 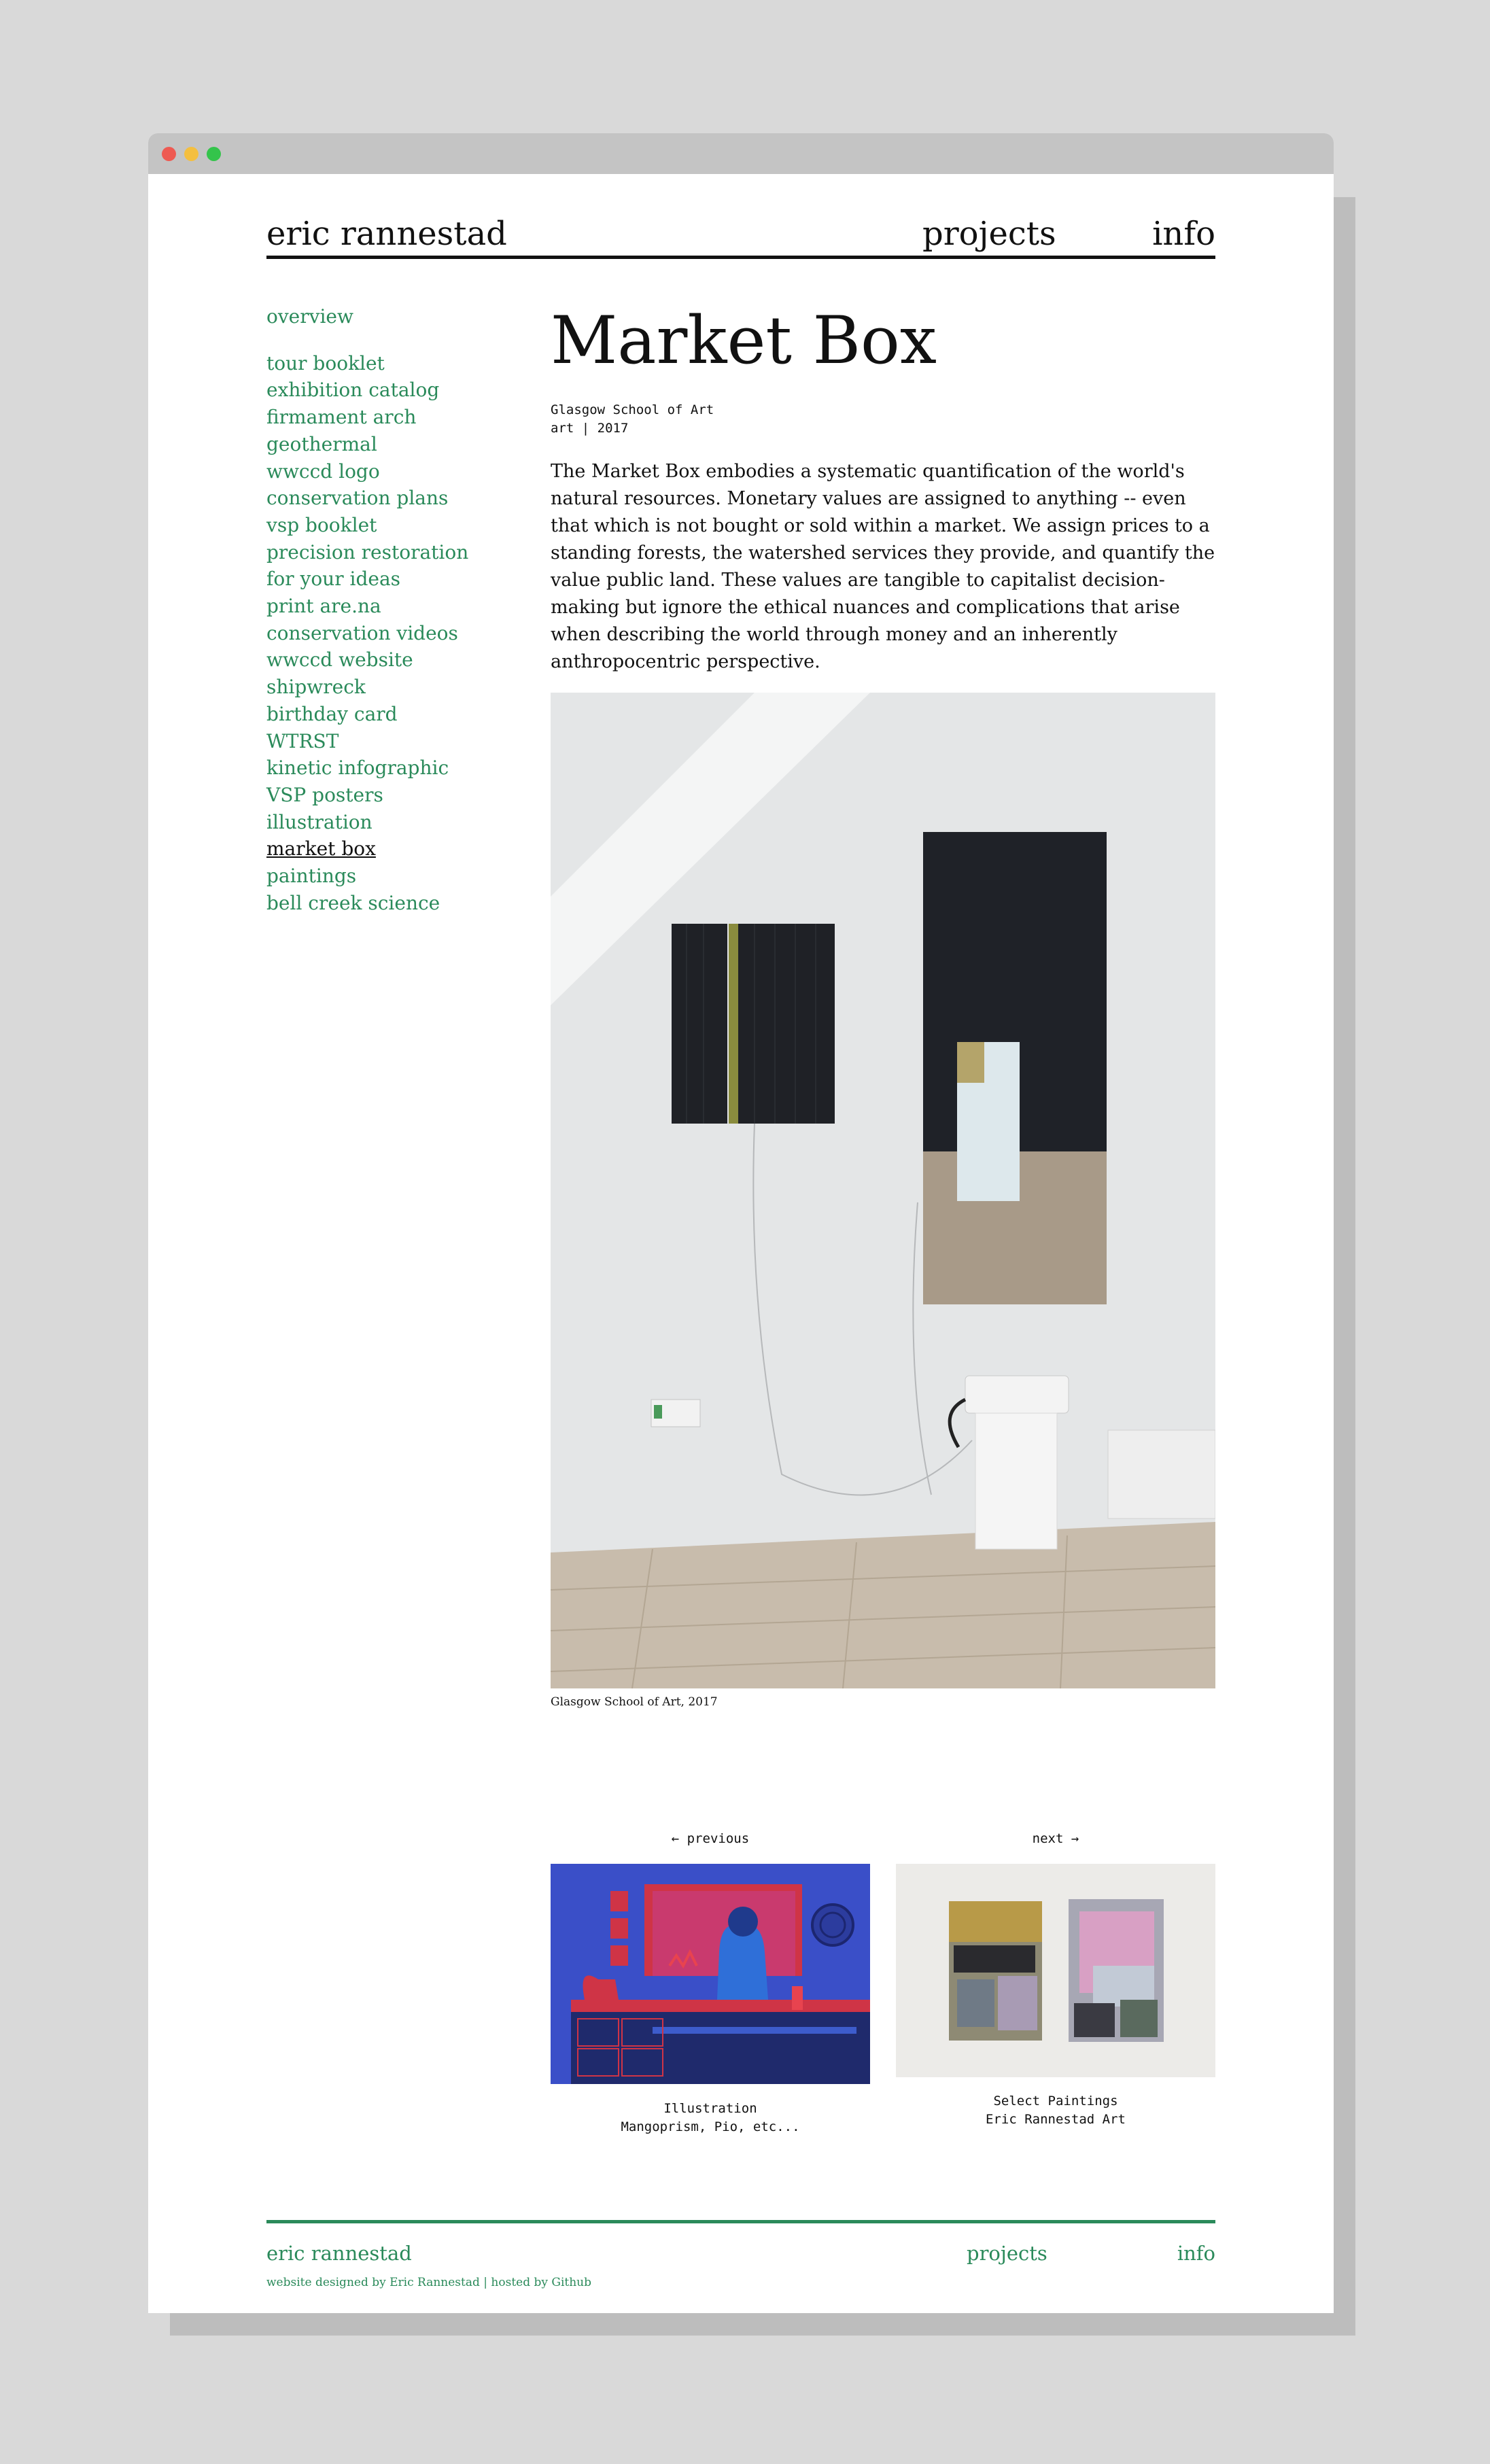 I want to click on next-project-title: Select Paintings, so click(x=1055, y=2101).